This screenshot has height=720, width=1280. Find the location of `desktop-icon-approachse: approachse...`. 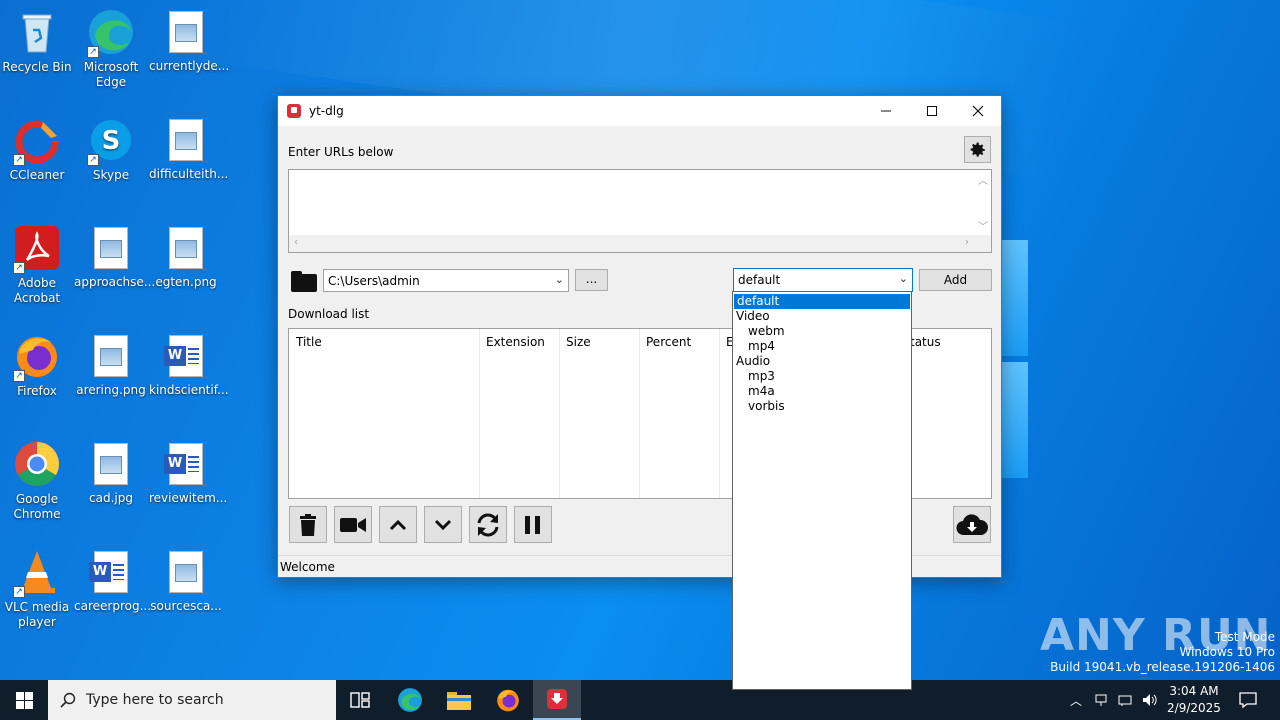

desktop-icon-approachse: approachse... is located at coordinates (114, 257).